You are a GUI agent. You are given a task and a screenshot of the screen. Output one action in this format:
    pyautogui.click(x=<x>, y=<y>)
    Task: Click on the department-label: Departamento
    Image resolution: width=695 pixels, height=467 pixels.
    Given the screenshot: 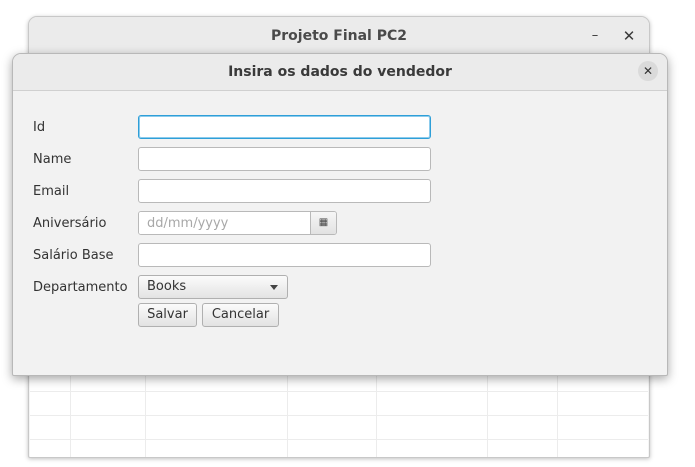 What is the action you would take?
    pyautogui.click(x=80, y=287)
    